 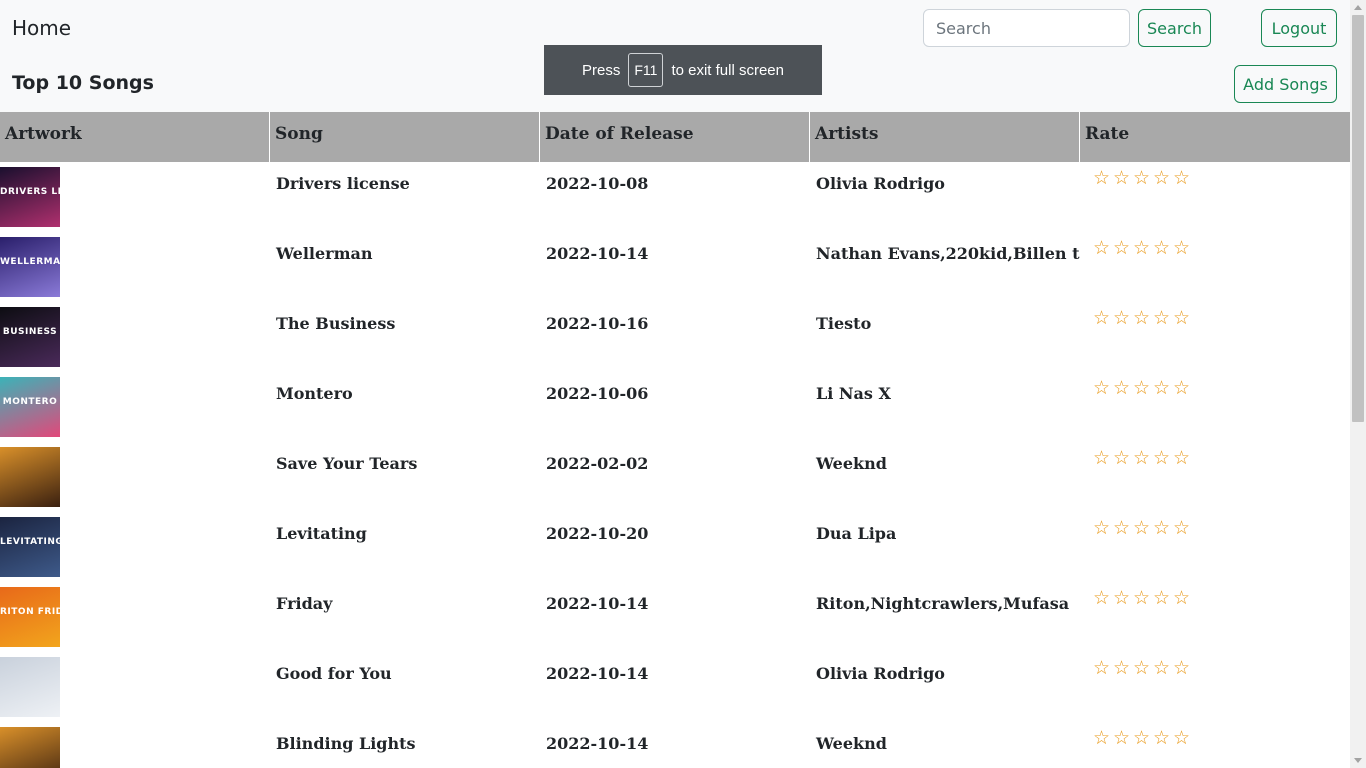 I want to click on home-link: Home, so click(x=41, y=28).